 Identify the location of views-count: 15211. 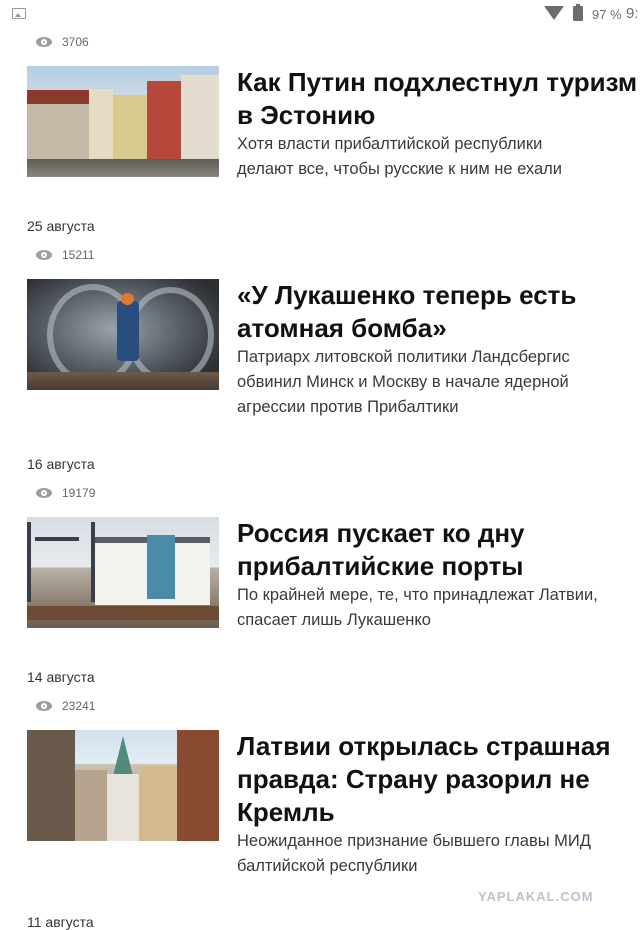
(78, 255).